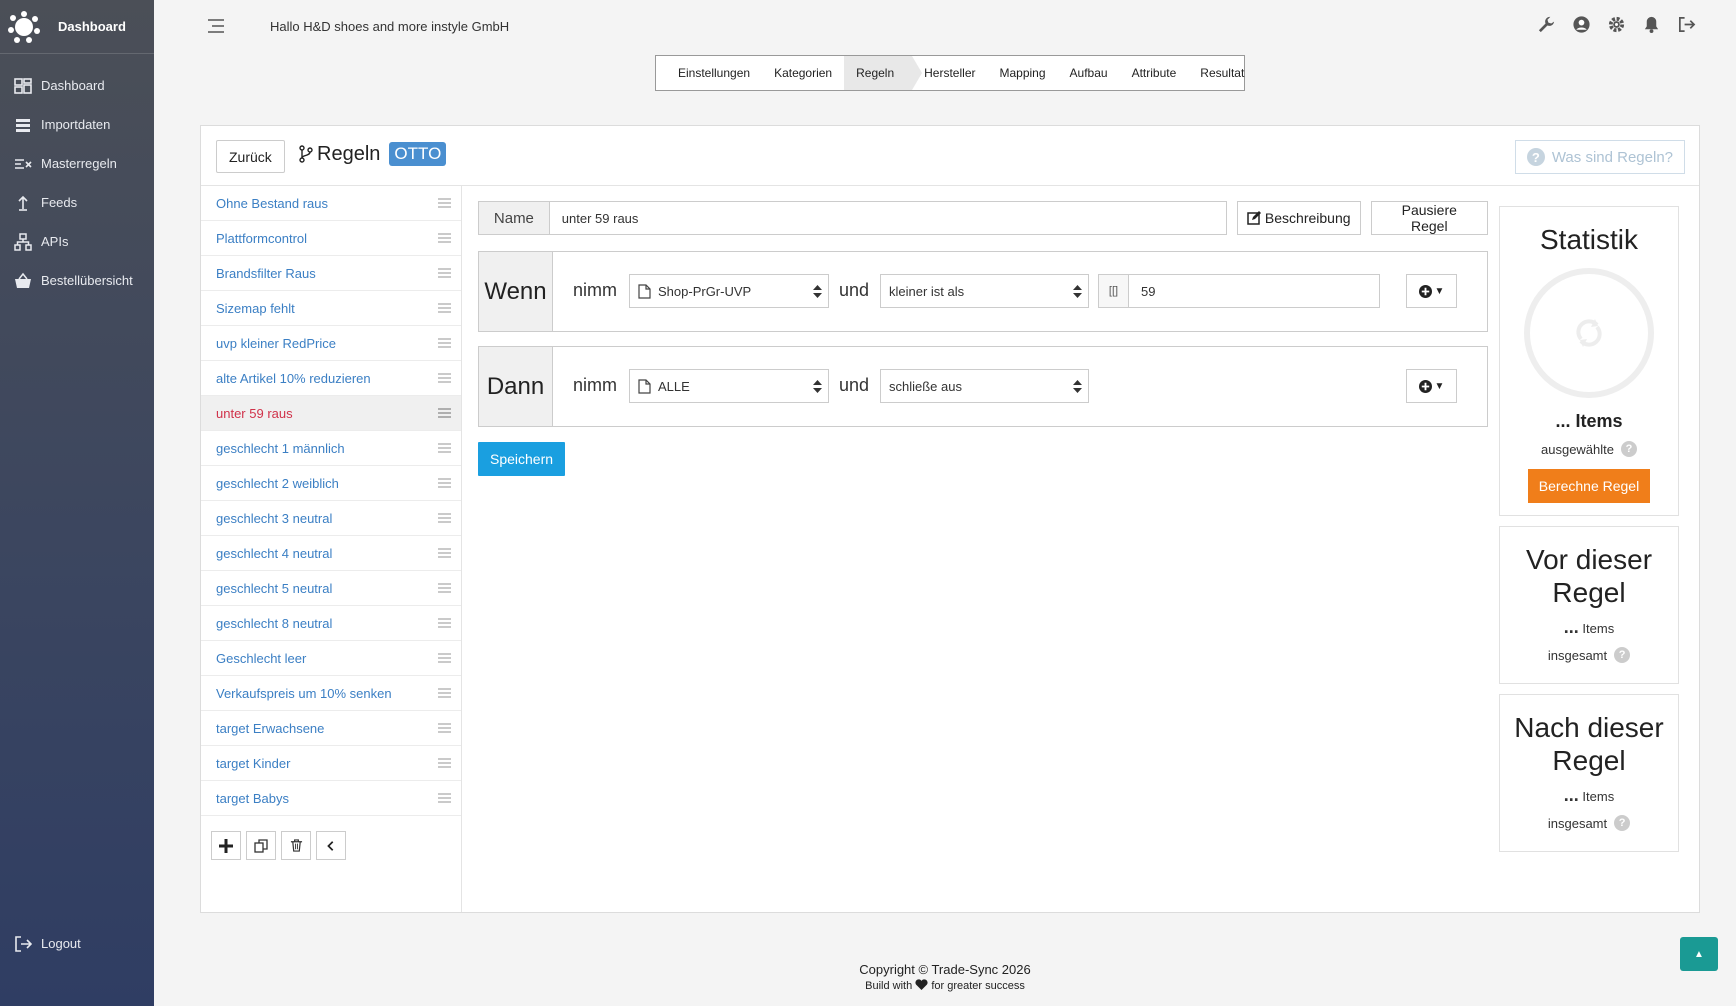 This screenshot has height=1006, width=1736. What do you see at coordinates (1589, 486) in the screenshot?
I see `calculate-rule-button: Berechne Regel` at bounding box center [1589, 486].